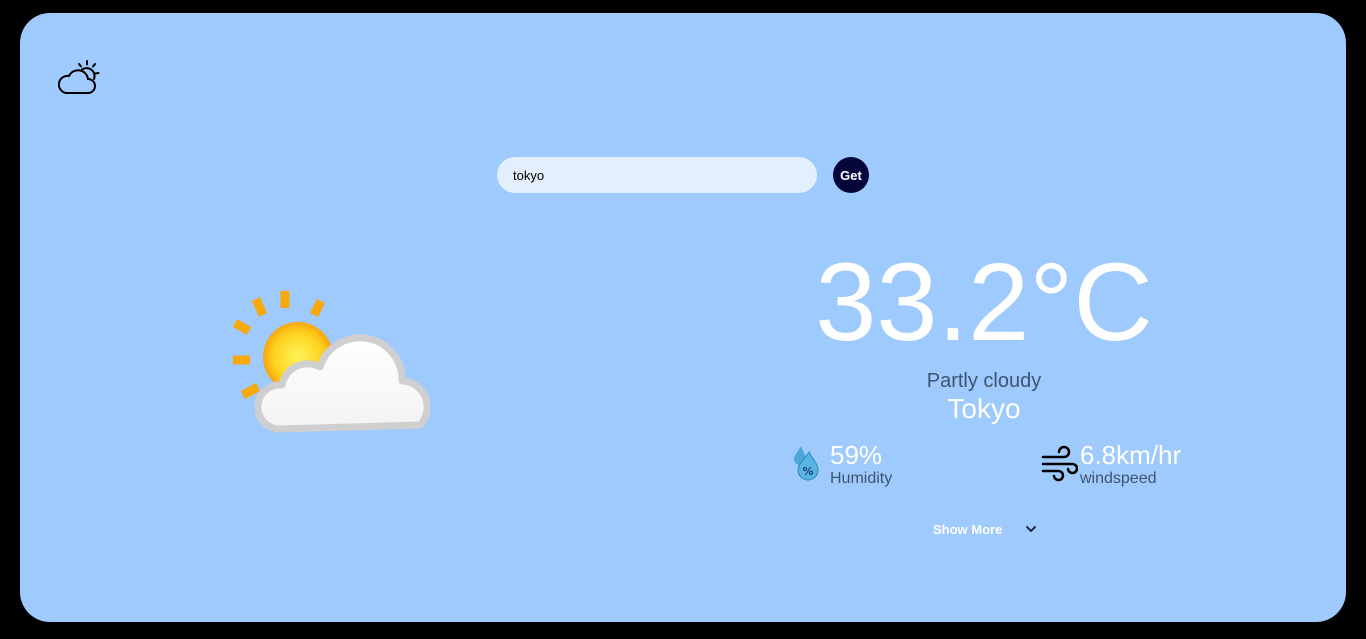 The image size is (1366, 639). Describe the element at coordinates (1031, 529) in the screenshot. I see `chevron-down-icon` at that location.